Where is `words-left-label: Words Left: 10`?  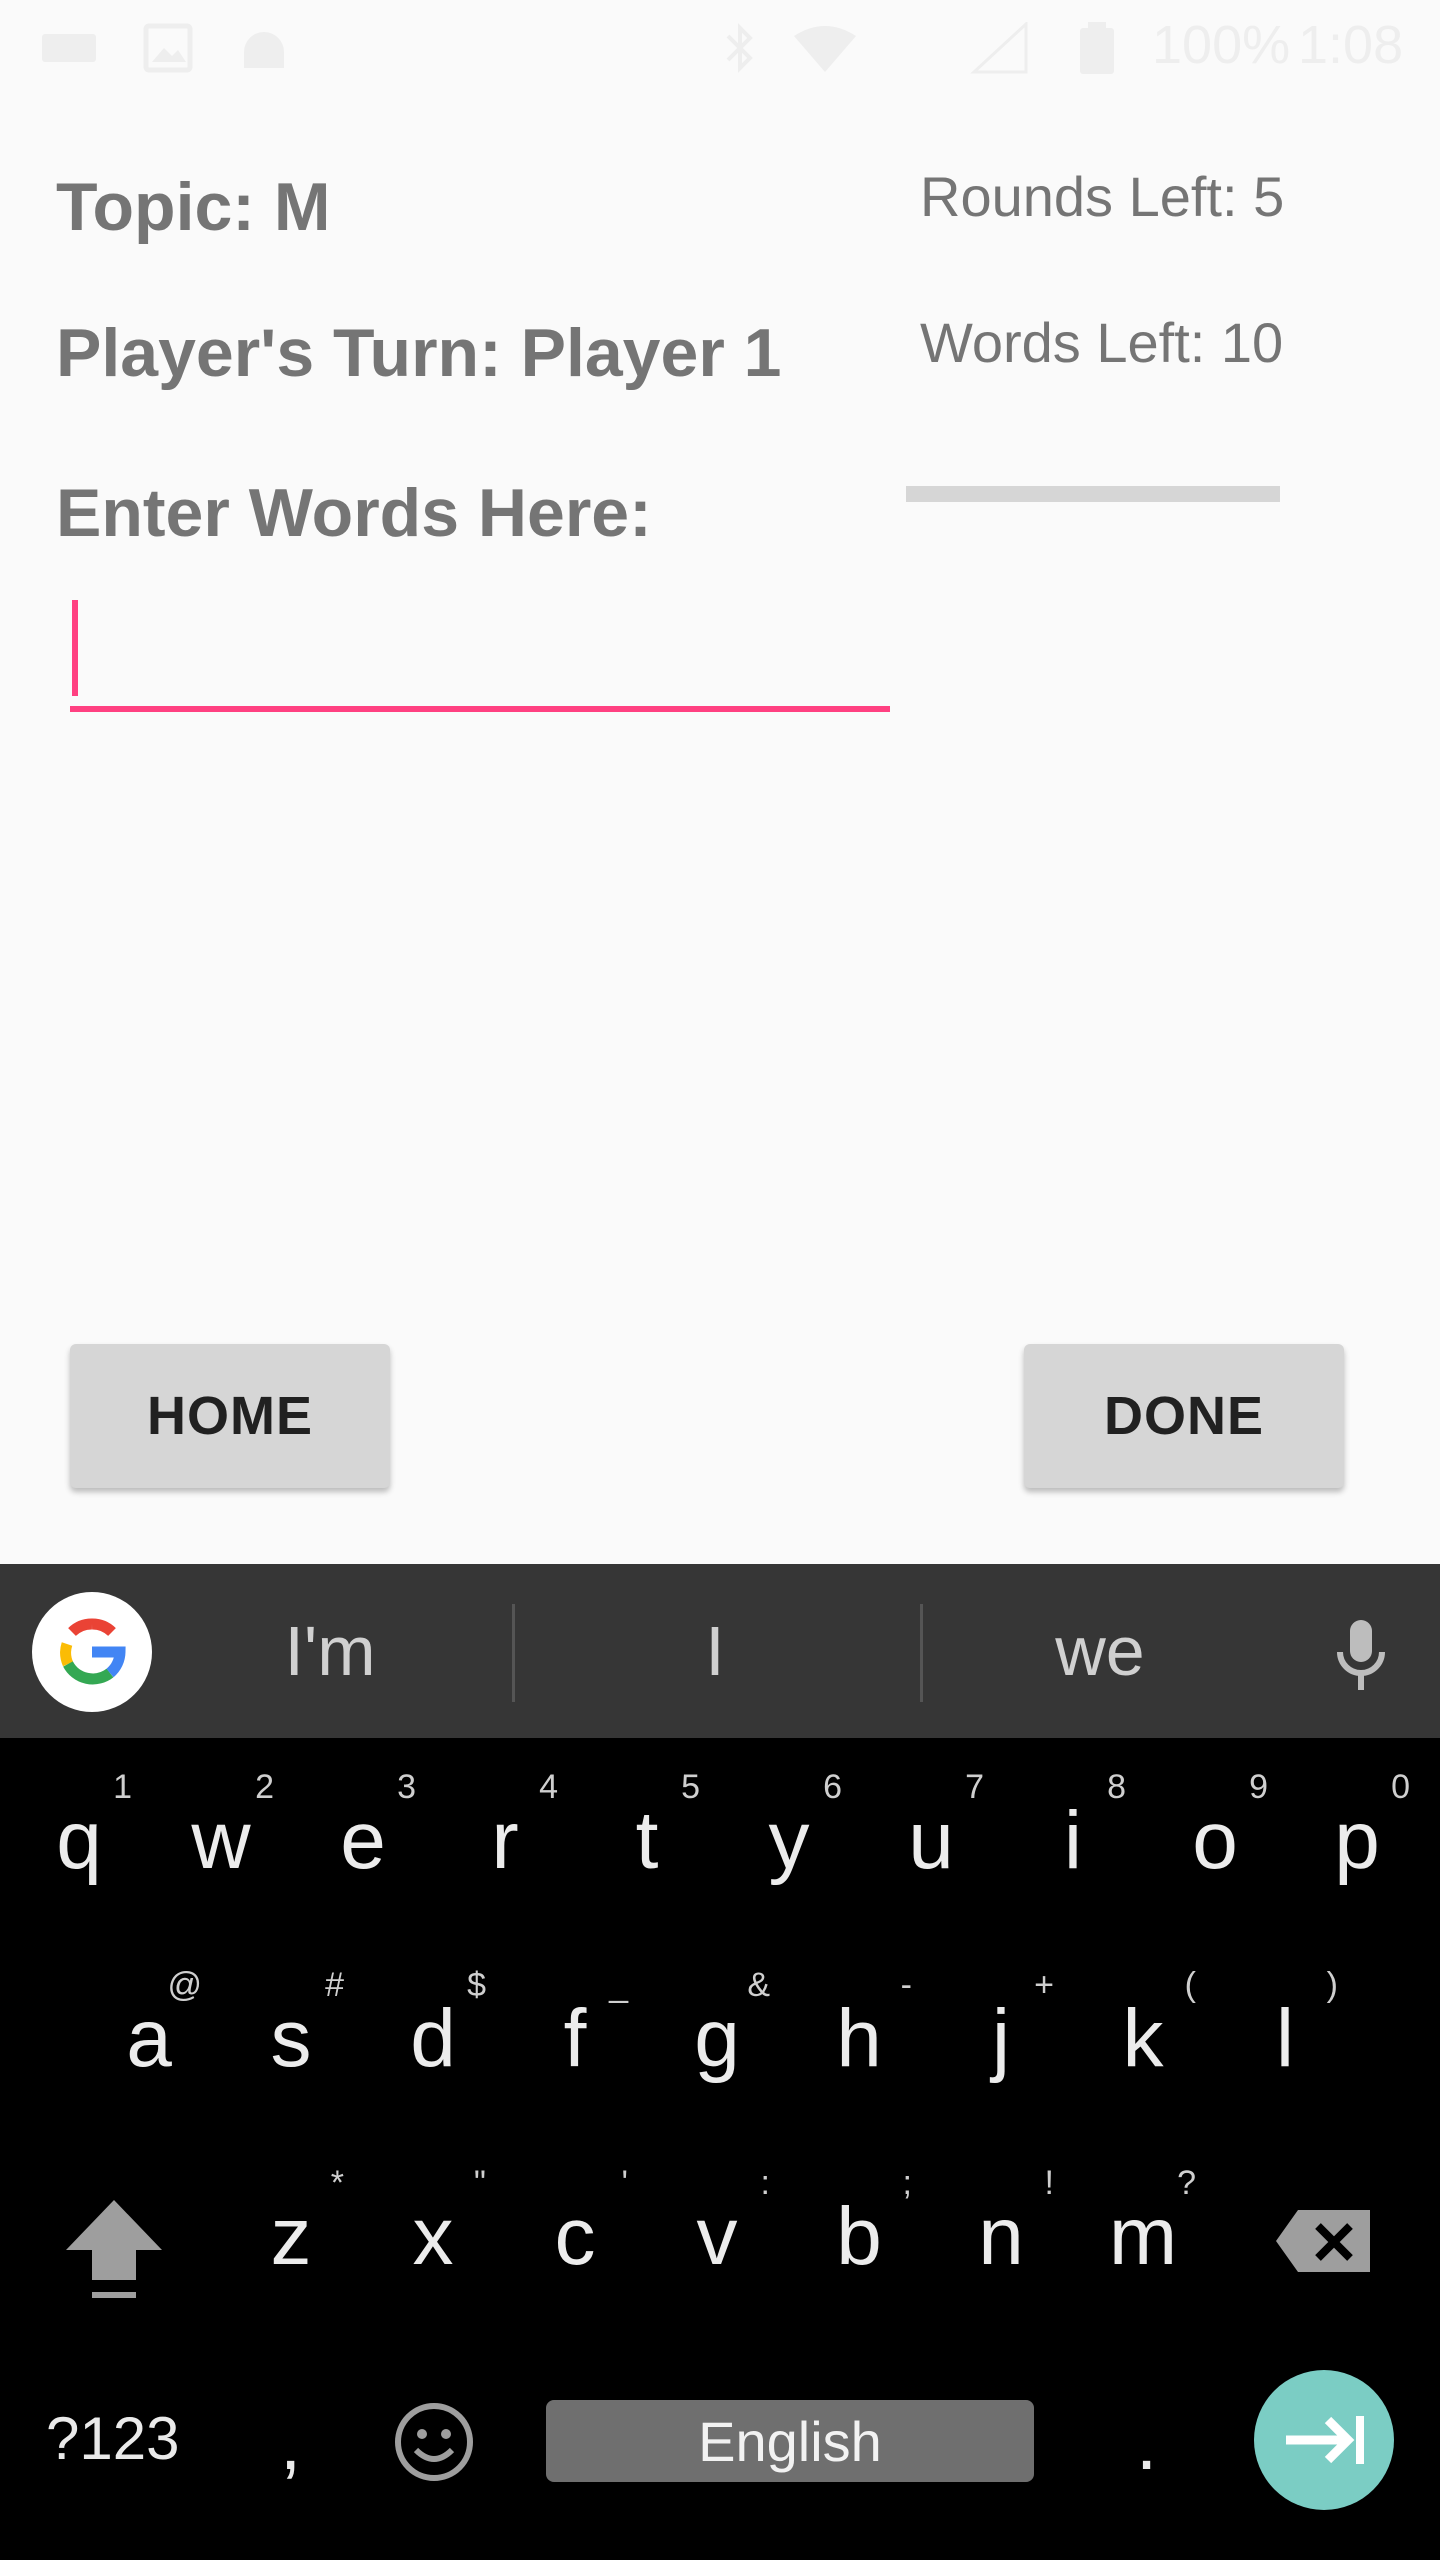
words-left-label: Words Left: 10 is located at coordinates (1102, 342).